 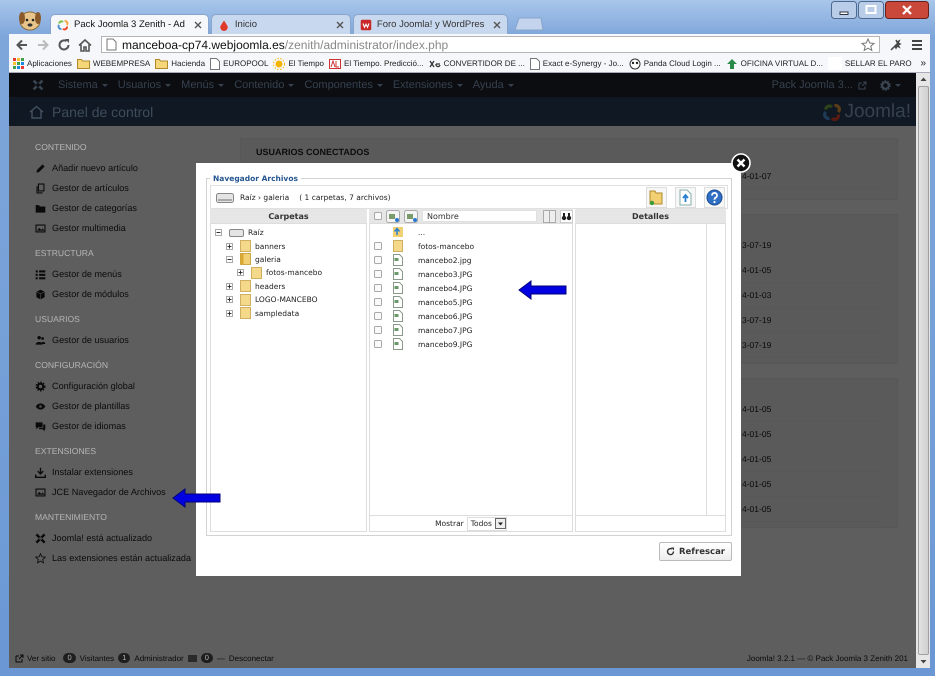 I want to click on date-text: 3-07-19, so click(x=757, y=245).